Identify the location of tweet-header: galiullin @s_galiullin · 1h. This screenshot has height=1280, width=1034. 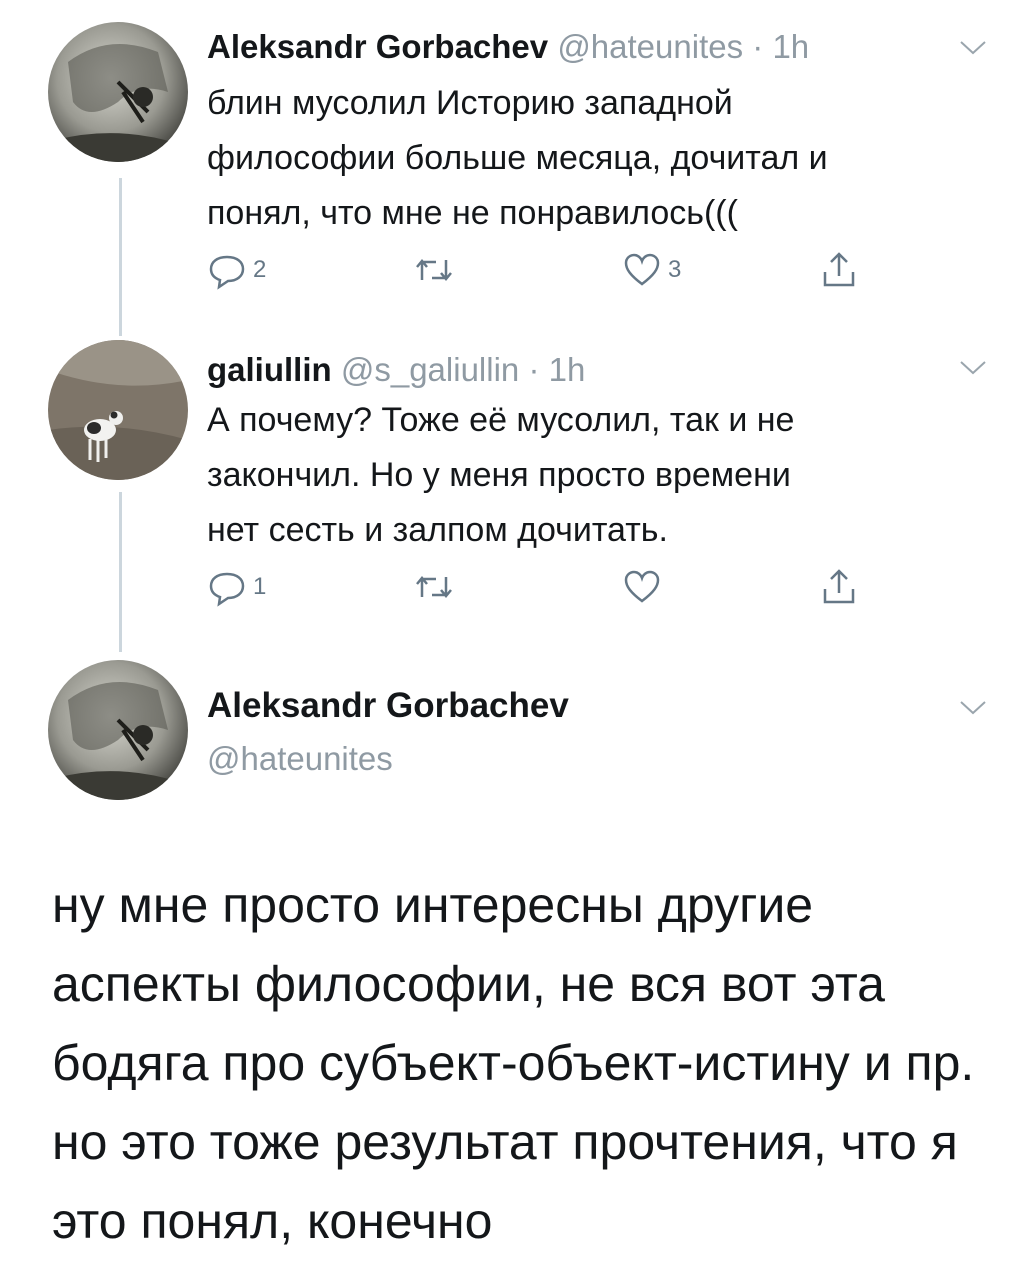
(396, 370).